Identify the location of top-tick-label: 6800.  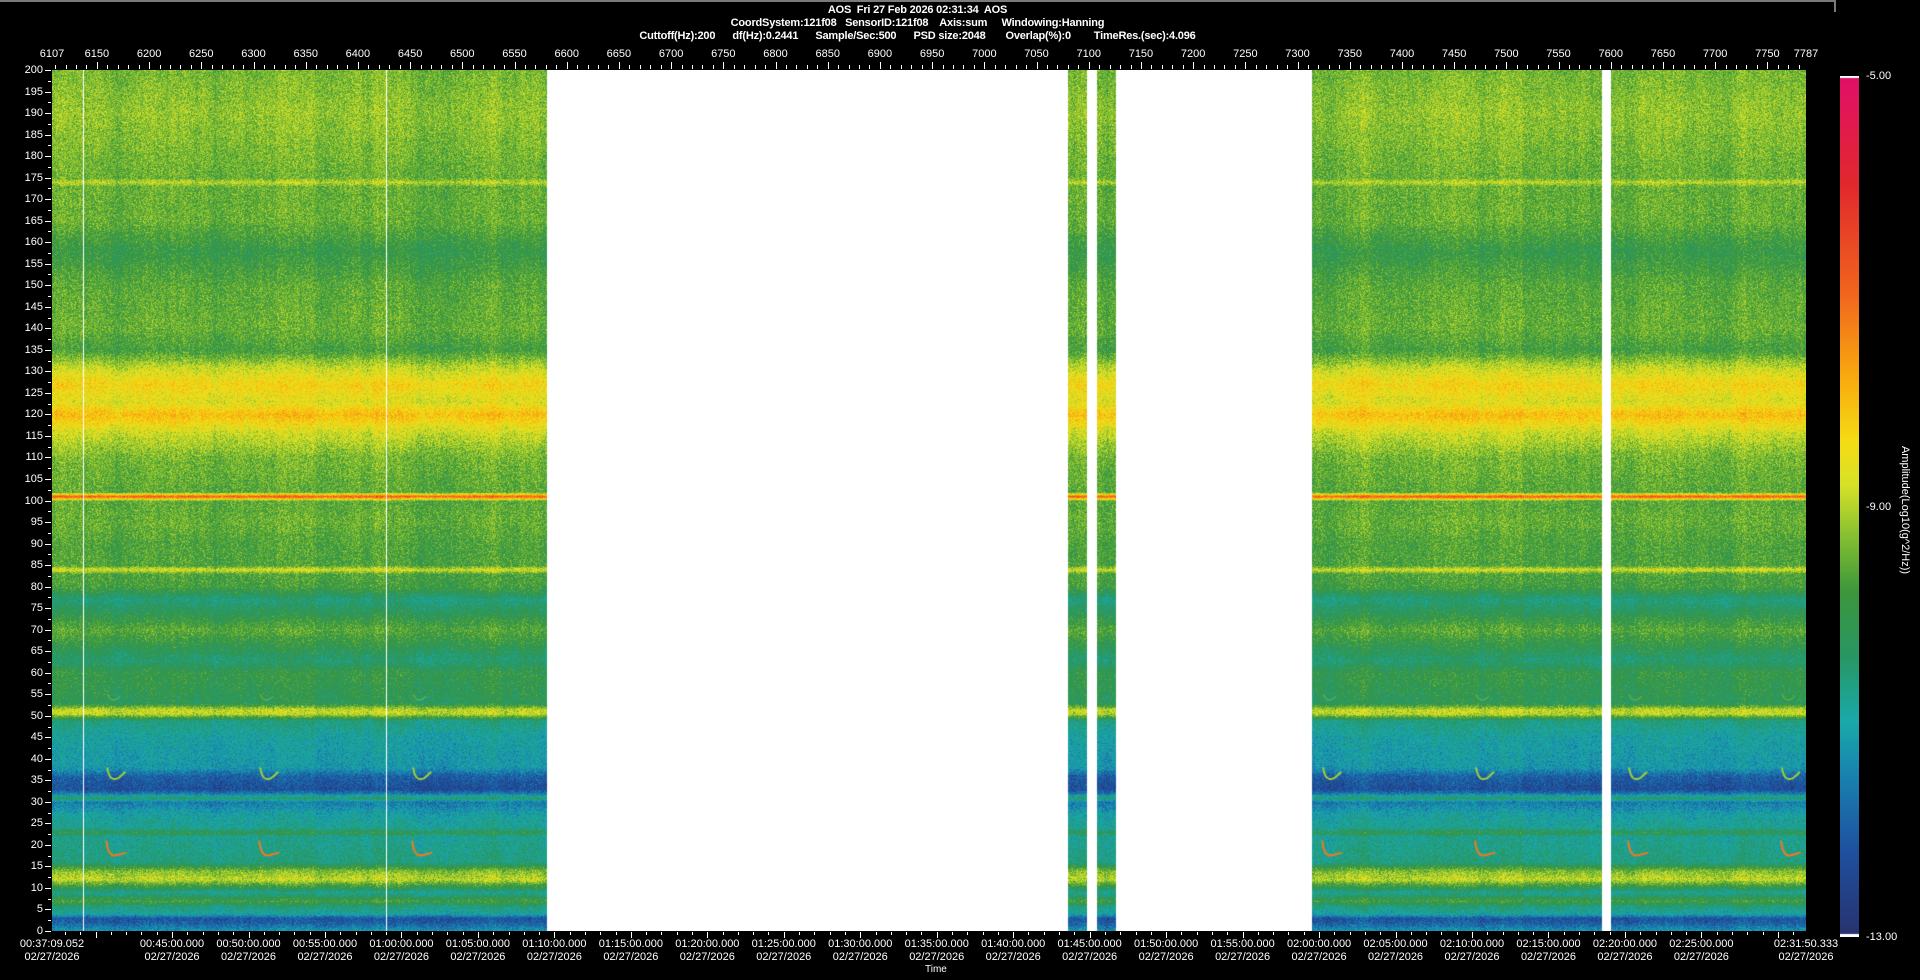
(775, 54).